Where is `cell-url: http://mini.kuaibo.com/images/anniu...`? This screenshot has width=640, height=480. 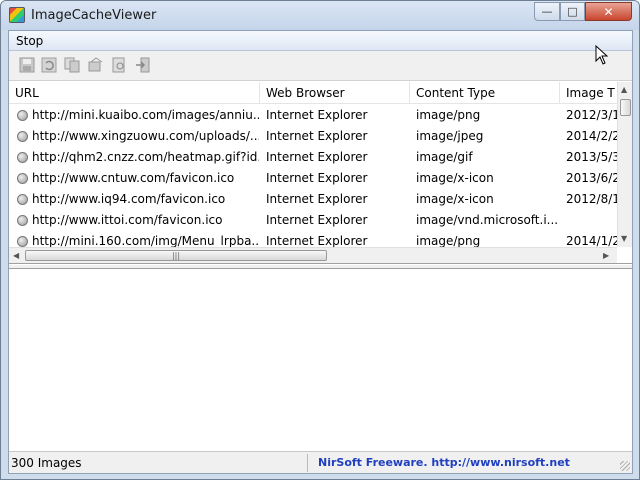 cell-url: http://mini.kuaibo.com/images/anniu... is located at coordinates (145, 115).